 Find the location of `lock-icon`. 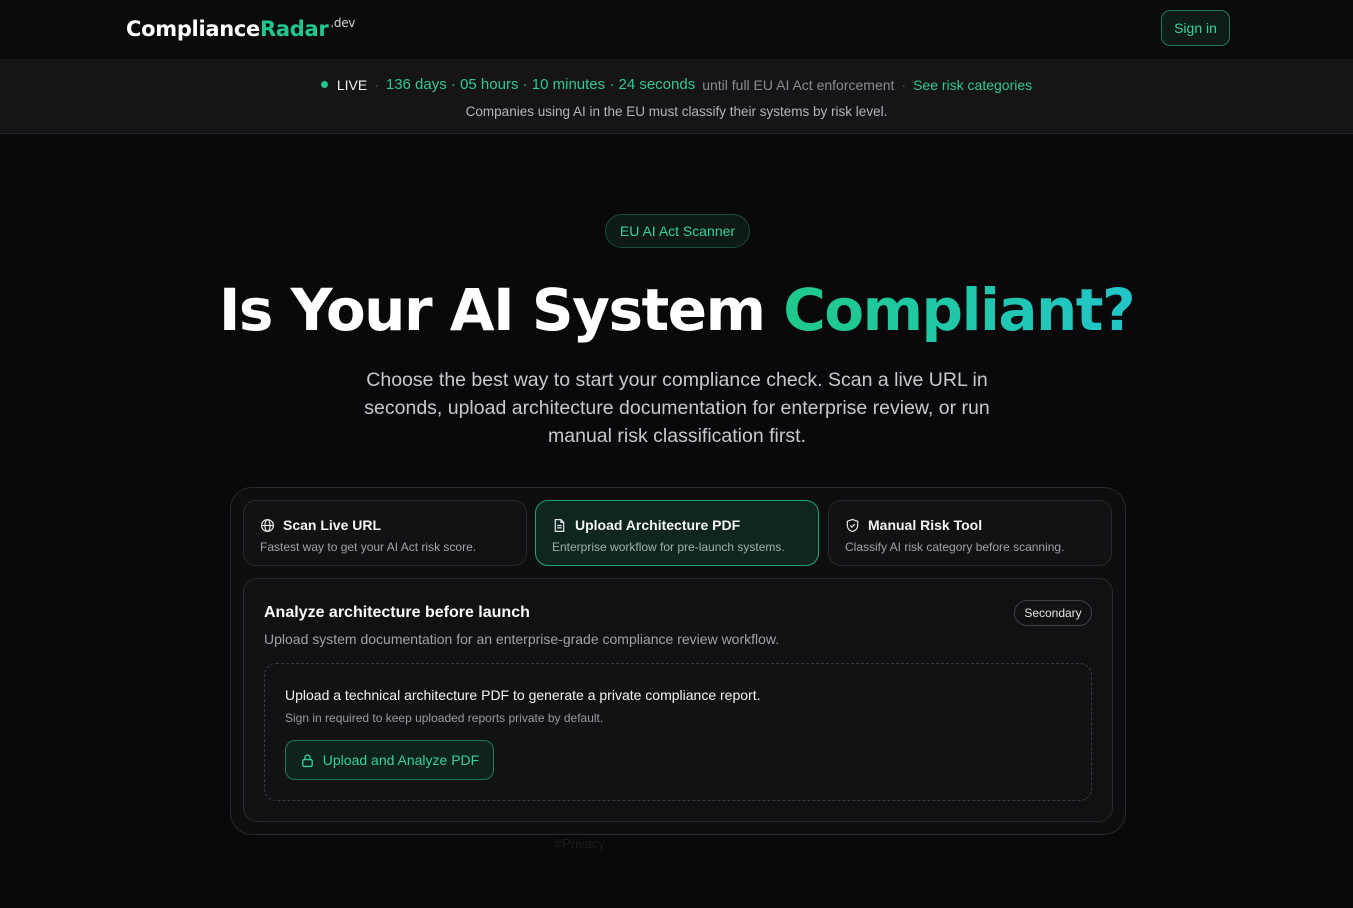

lock-icon is located at coordinates (307, 760).